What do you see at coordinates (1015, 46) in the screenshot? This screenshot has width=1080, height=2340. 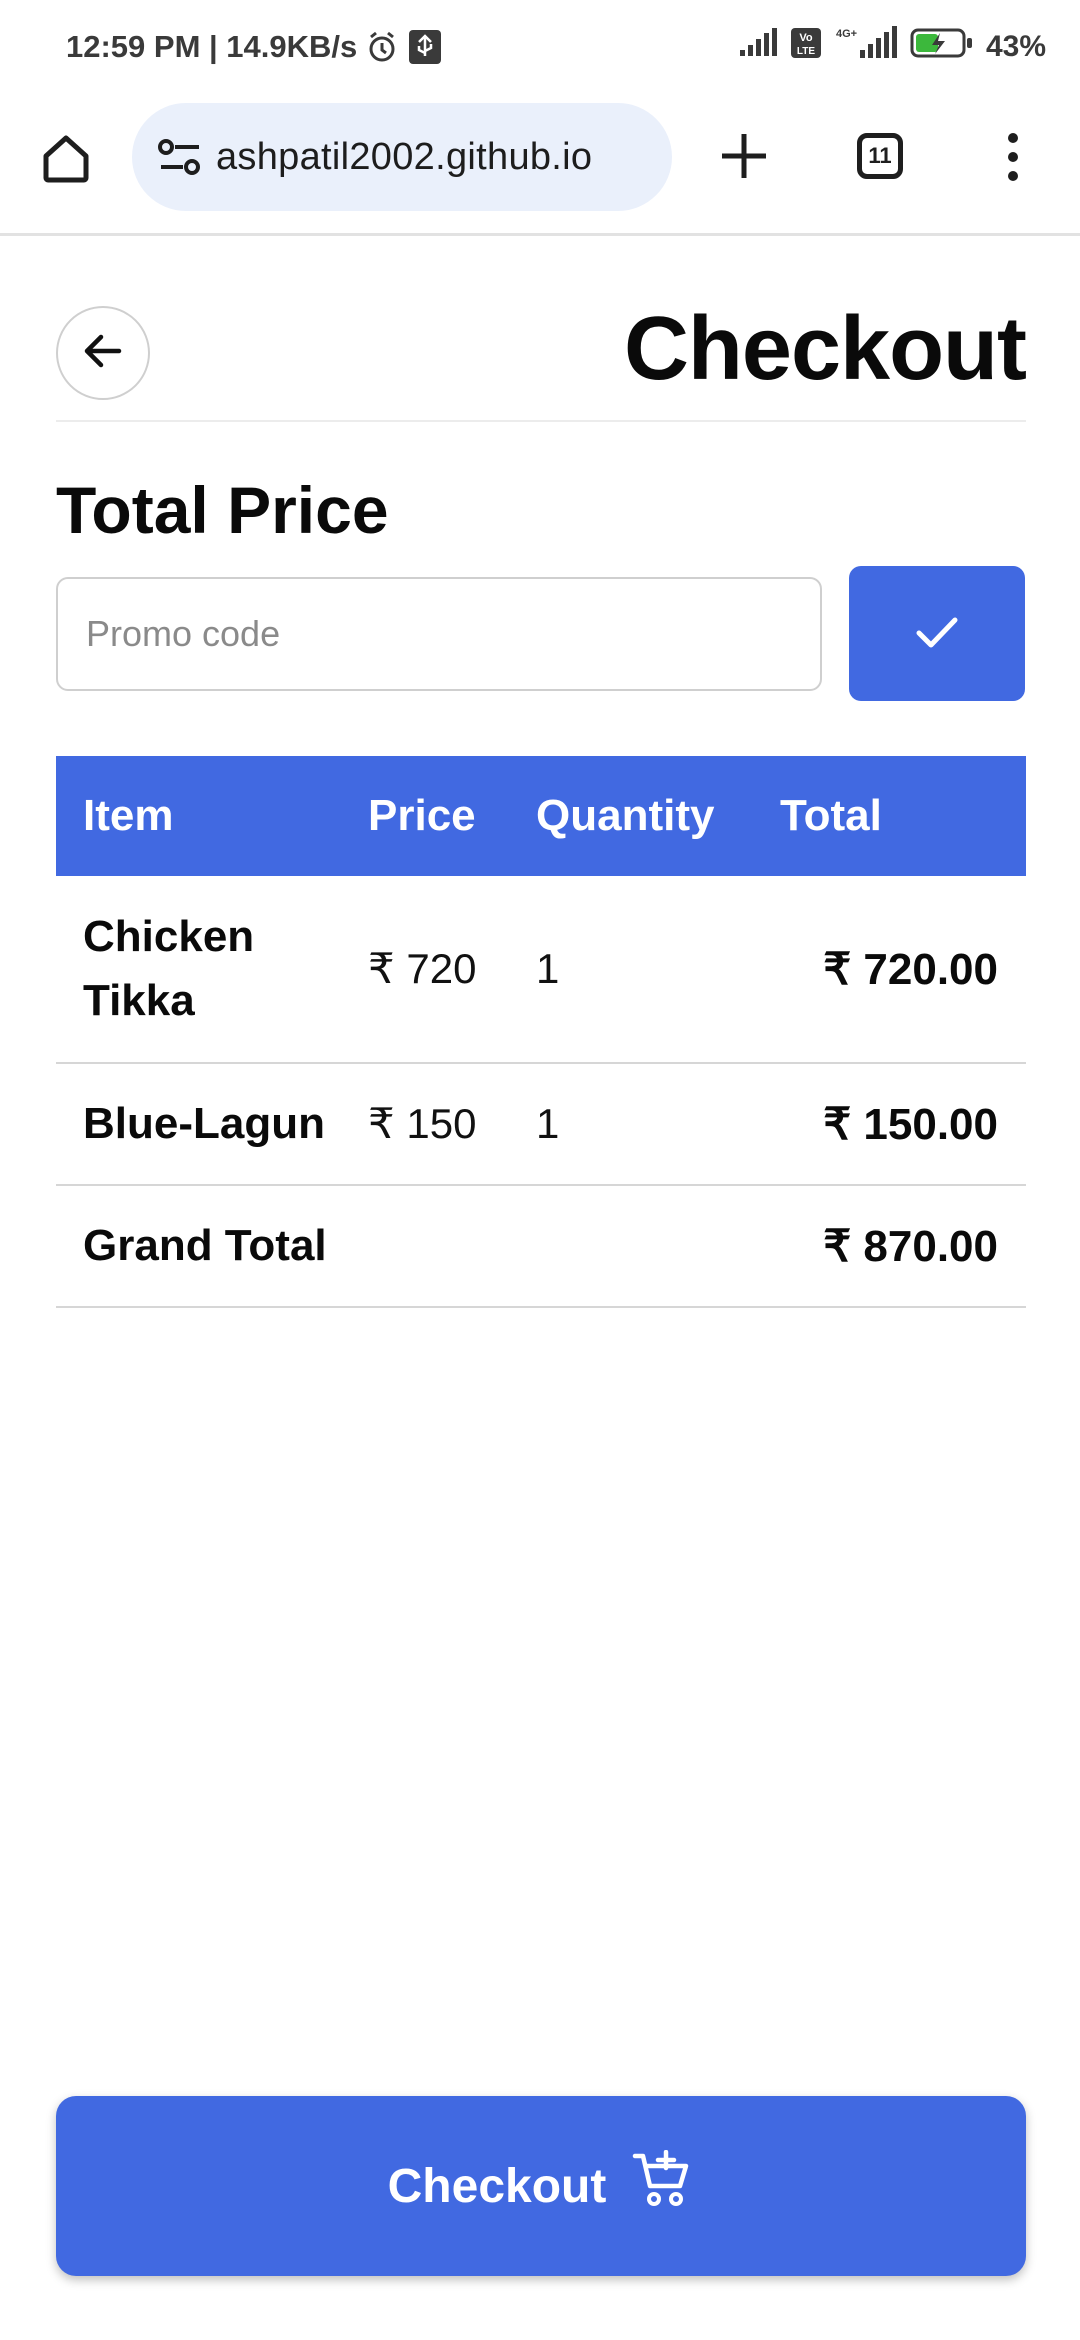 I see `battery-percent: 43%` at bounding box center [1015, 46].